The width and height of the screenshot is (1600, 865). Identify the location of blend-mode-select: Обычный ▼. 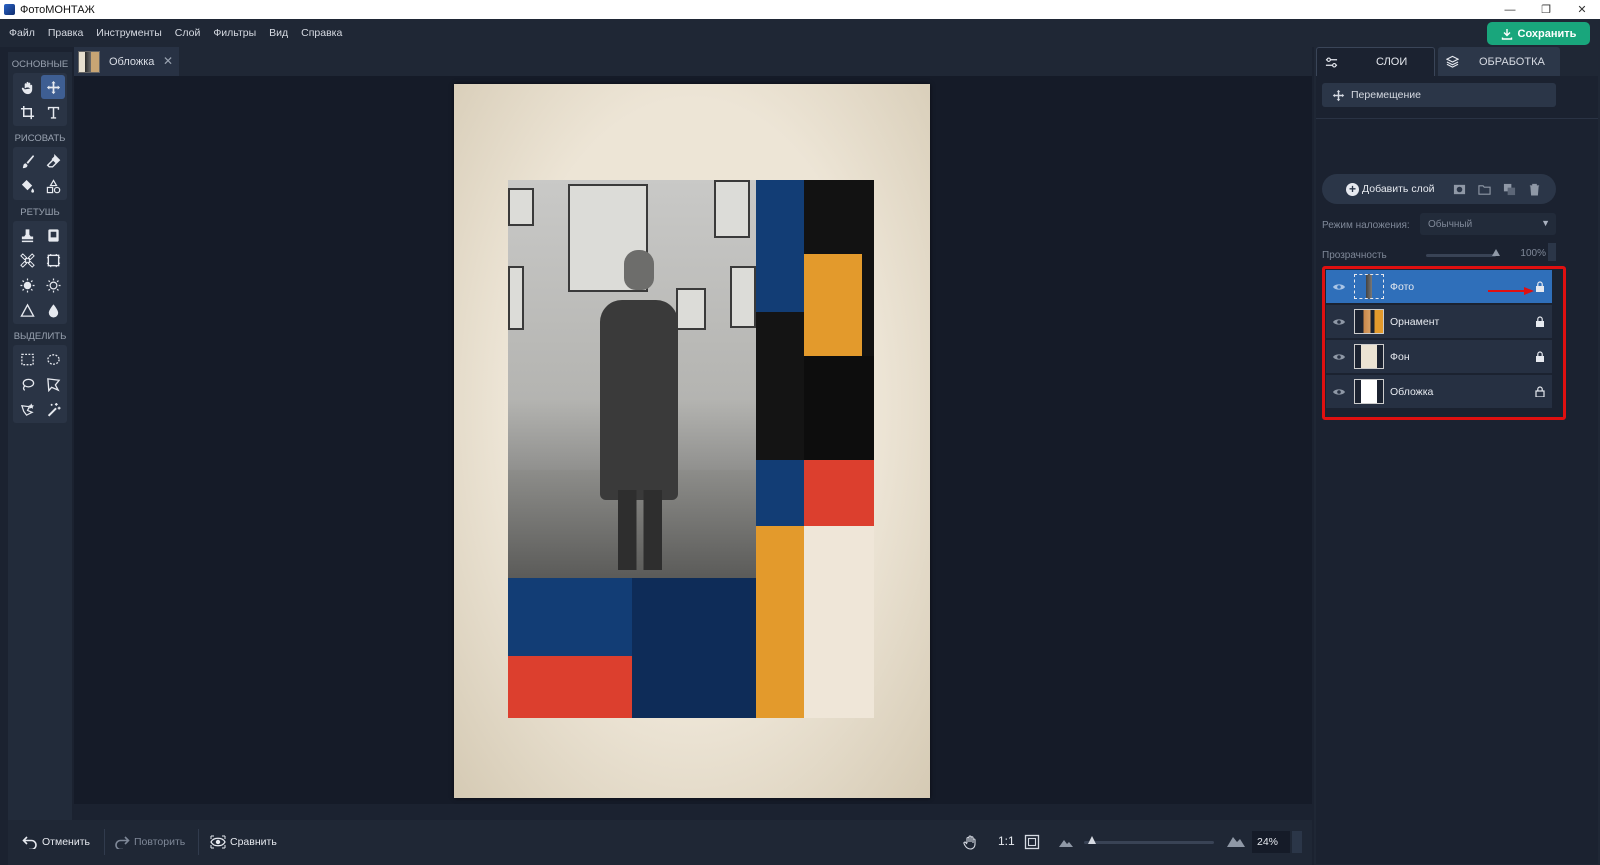
(1488, 224).